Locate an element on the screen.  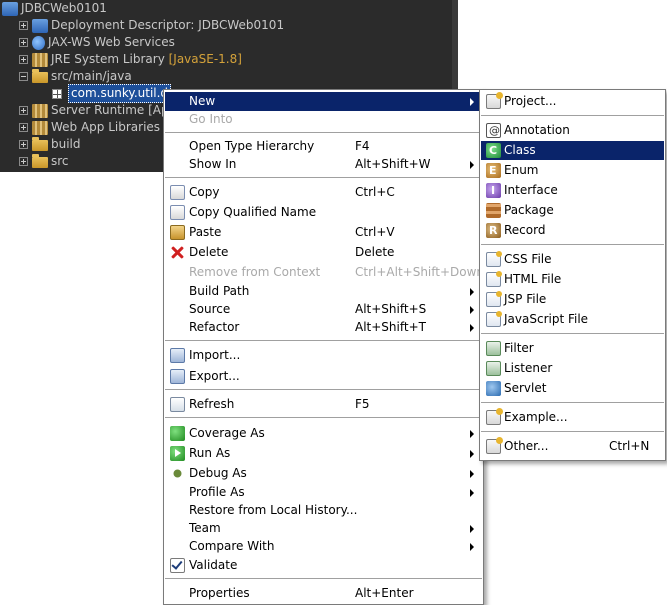
menu-item-label: Compare With is located at coordinates (232, 546).